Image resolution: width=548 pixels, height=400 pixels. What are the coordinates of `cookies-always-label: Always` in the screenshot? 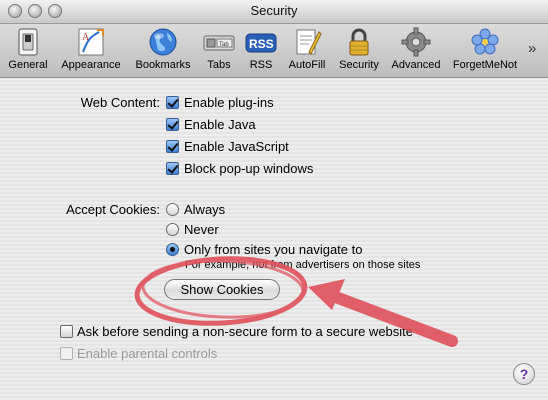 It's located at (205, 209).